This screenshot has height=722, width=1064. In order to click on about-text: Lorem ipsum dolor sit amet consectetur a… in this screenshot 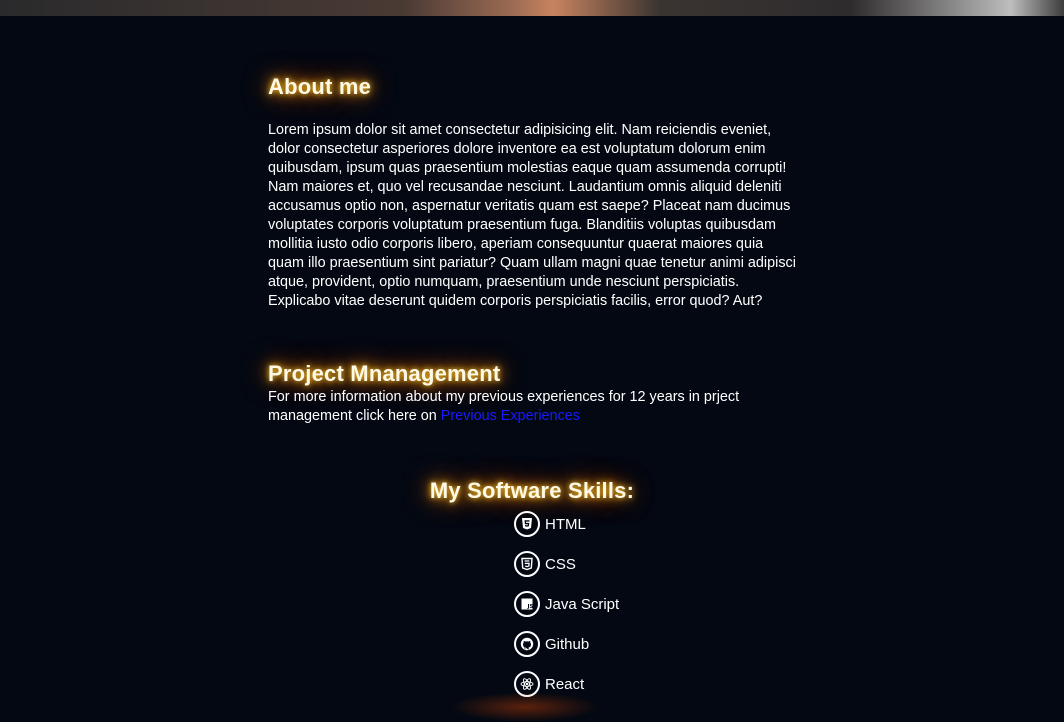, I will do `click(532, 215)`.